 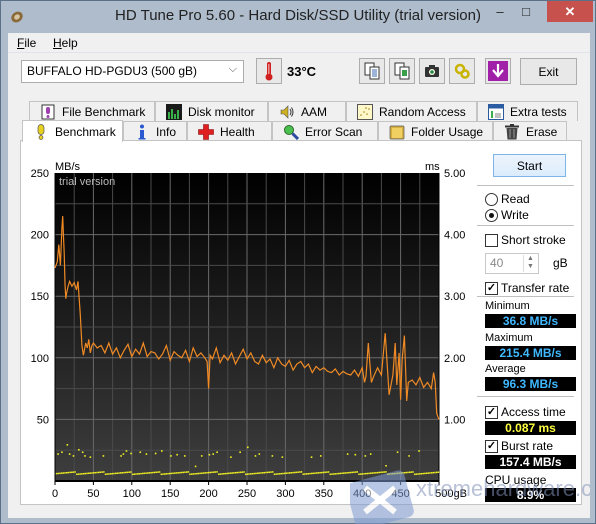 What do you see at coordinates (40, 236) in the screenshot?
I see `y-left-tick-label: 200` at bounding box center [40, 236].